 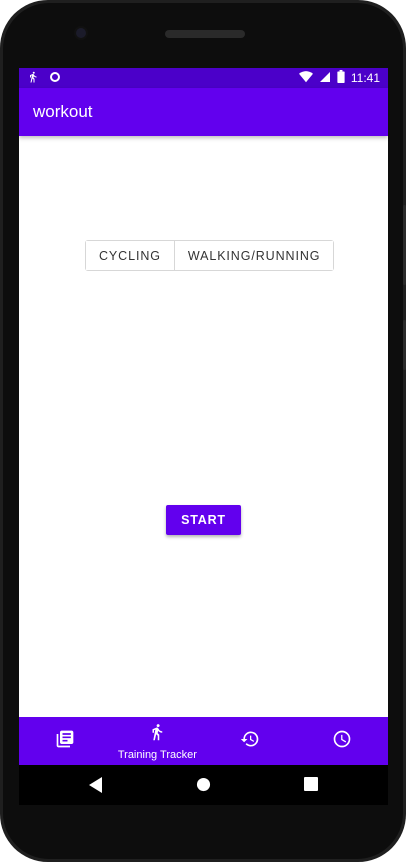 What do you see at coordinates (203, 112) in the screenshot?
I see `app-bar: workout` at bounding box center [203, 112].